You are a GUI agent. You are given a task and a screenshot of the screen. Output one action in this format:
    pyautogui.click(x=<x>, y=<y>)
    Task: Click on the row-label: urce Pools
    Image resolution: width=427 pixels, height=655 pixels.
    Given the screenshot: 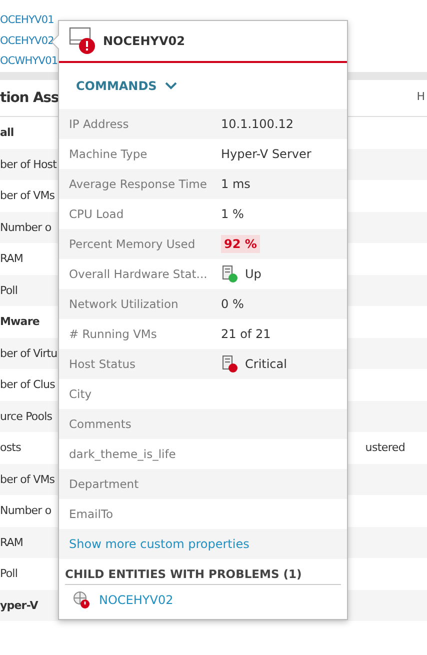 What is the action you would take?
    pyautogui.click(x=26, y=416)
    